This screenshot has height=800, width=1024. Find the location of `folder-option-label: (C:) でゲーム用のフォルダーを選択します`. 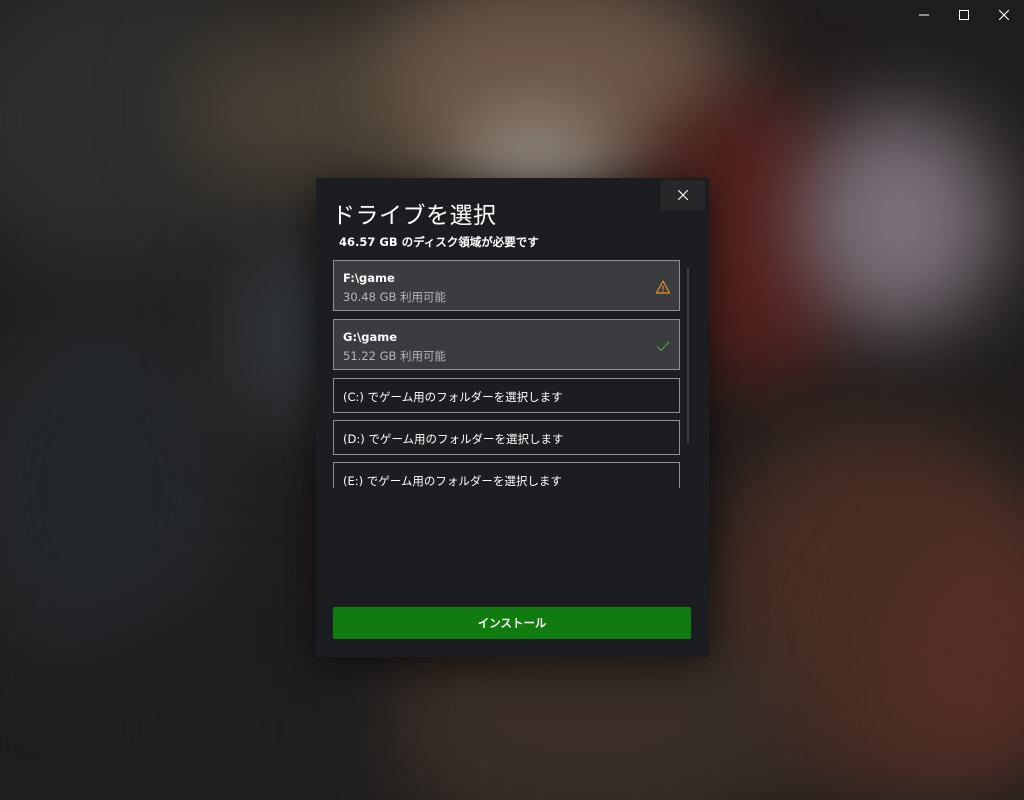

folder-option-label: (C:) でゲーム用のフォルダーを選択します is located at coordinates (453, 397).